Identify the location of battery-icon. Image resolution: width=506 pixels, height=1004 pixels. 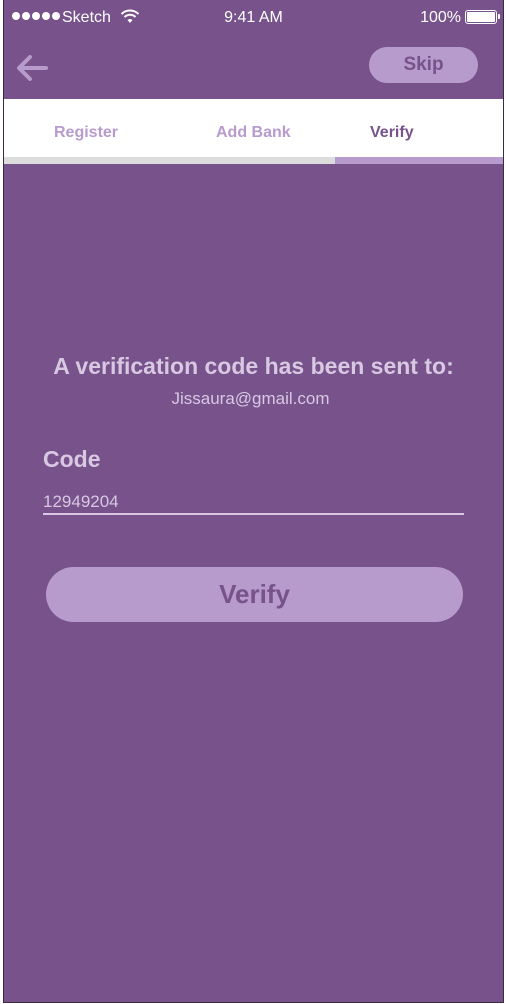
(482, 17).